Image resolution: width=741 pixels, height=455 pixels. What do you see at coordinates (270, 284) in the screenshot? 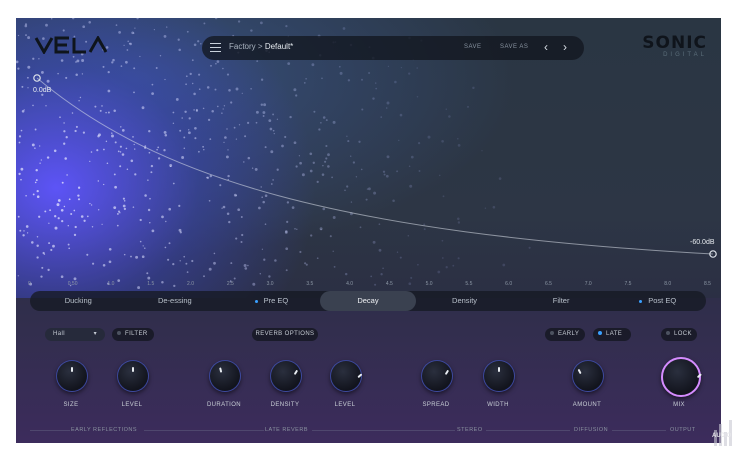
I see `time-tick: 3.0` at bounding box center [270, 284].